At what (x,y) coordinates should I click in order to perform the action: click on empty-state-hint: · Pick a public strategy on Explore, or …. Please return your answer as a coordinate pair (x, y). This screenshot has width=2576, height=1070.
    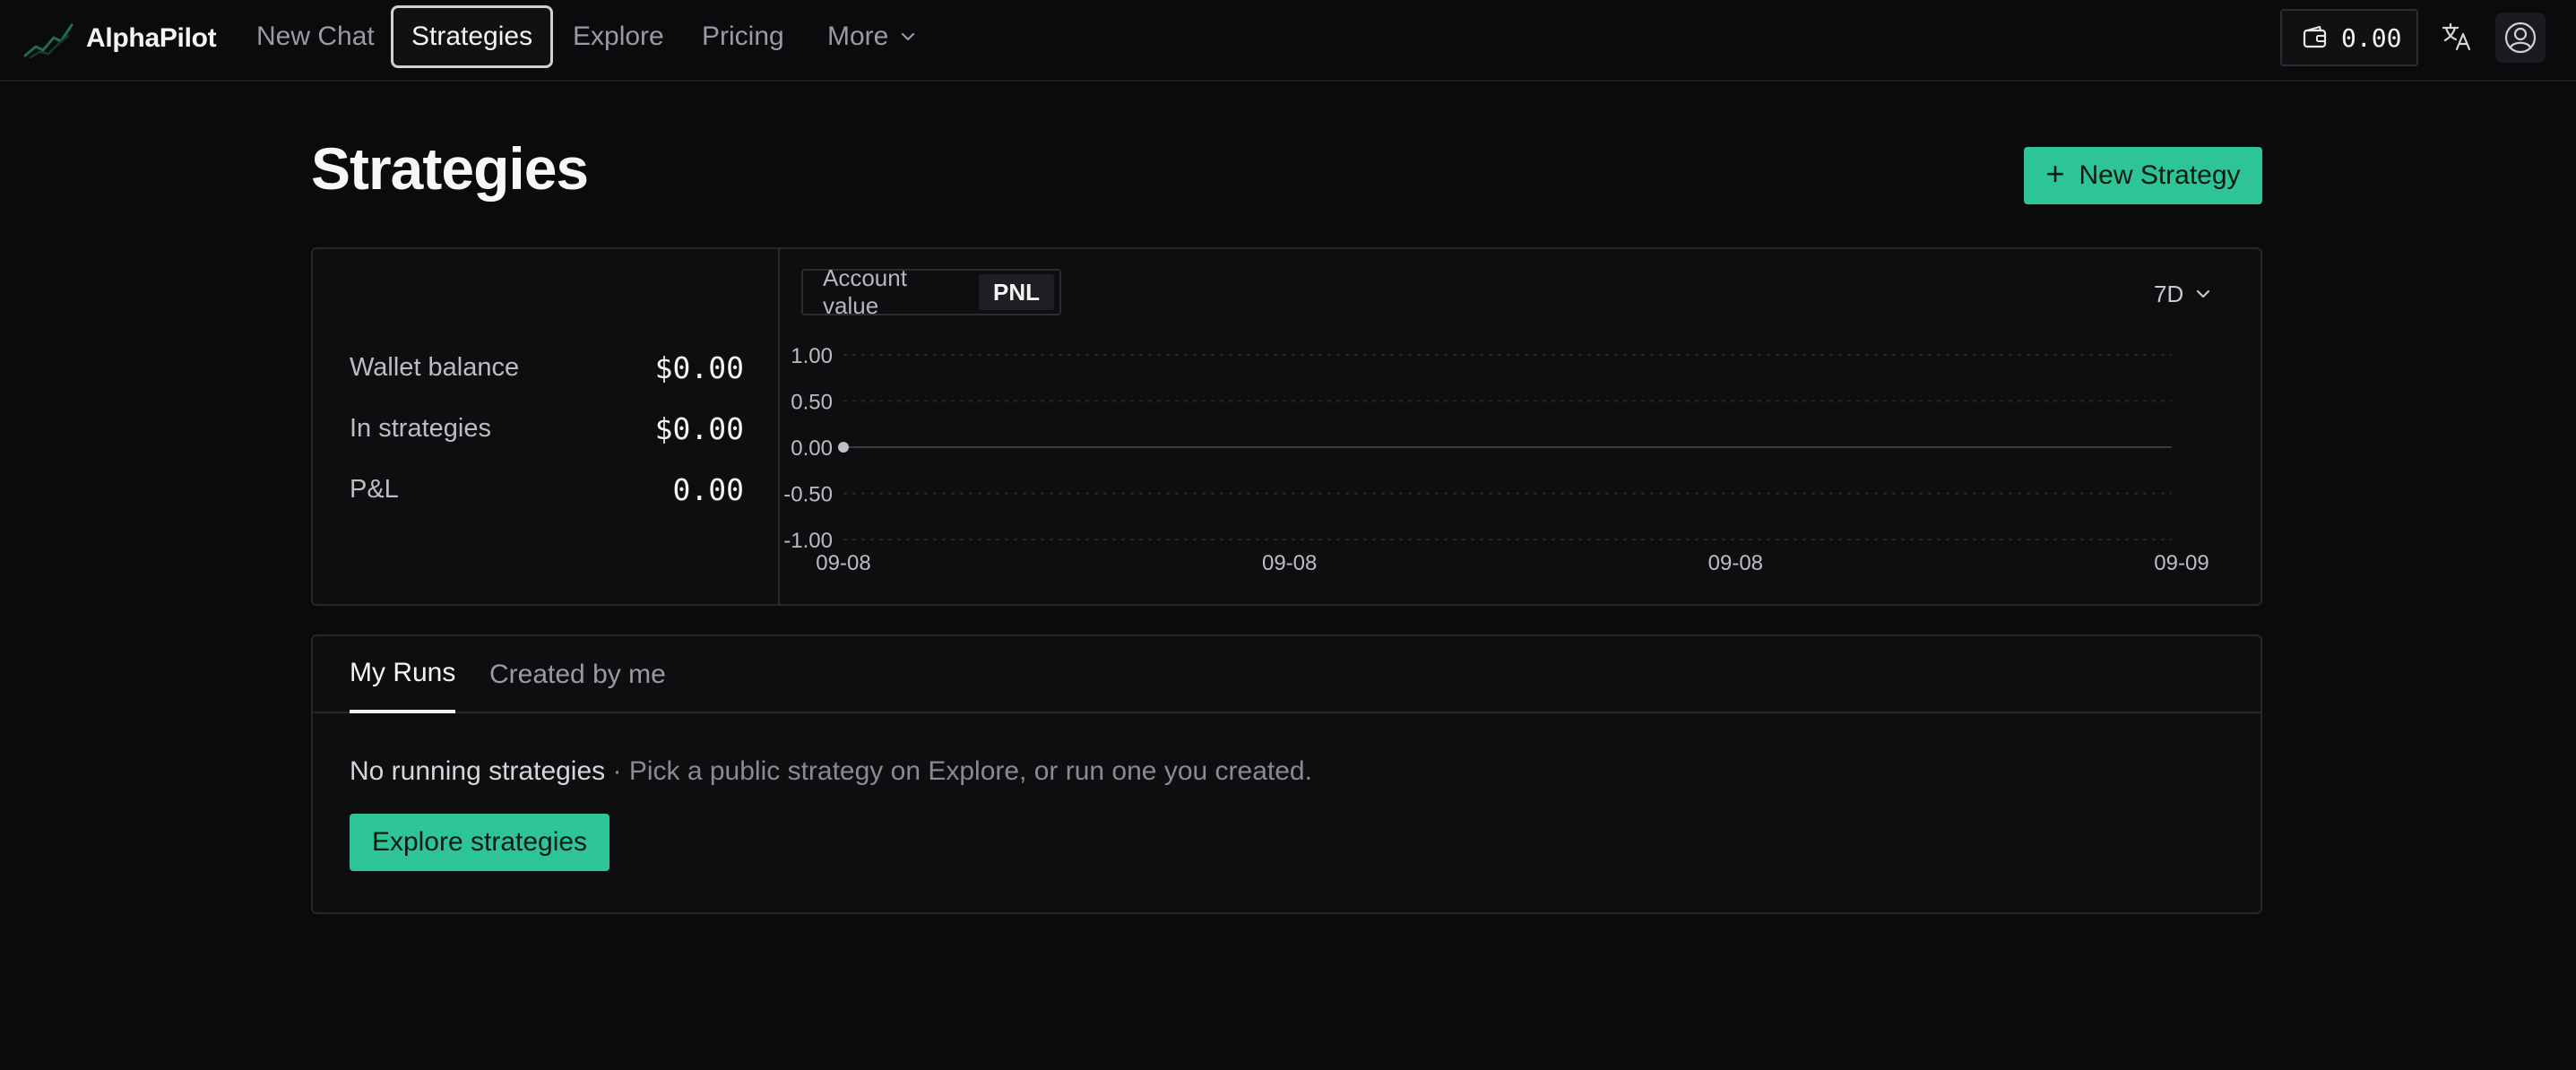
    Looking at the image, I should click on (958, 771).